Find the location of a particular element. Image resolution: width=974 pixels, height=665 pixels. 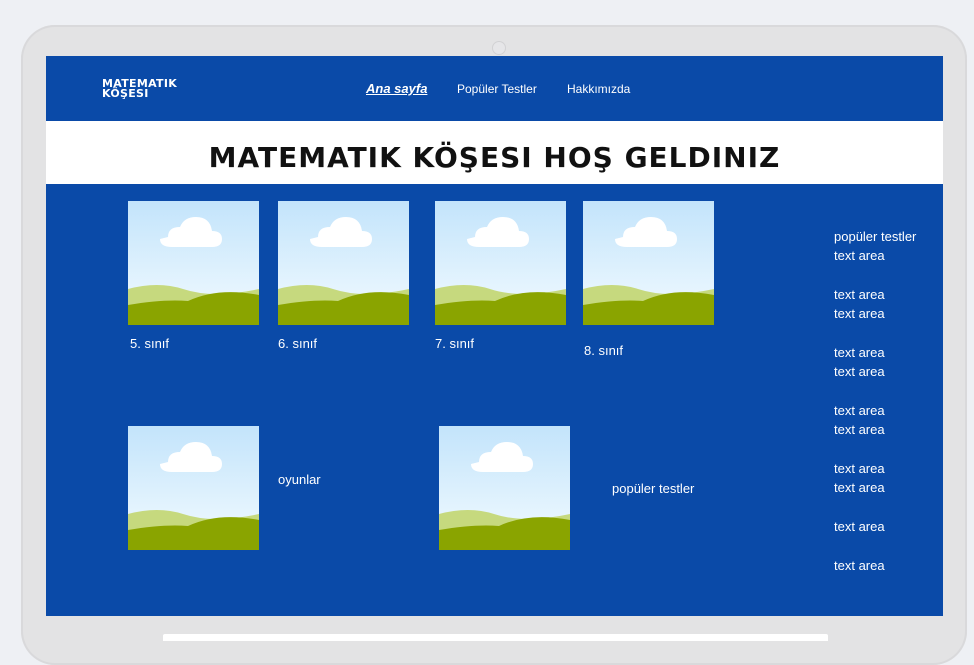

title-band: MATEMATIK KÖŞESI HOŞ GELDINIZ is located at coordinates (494, 152).